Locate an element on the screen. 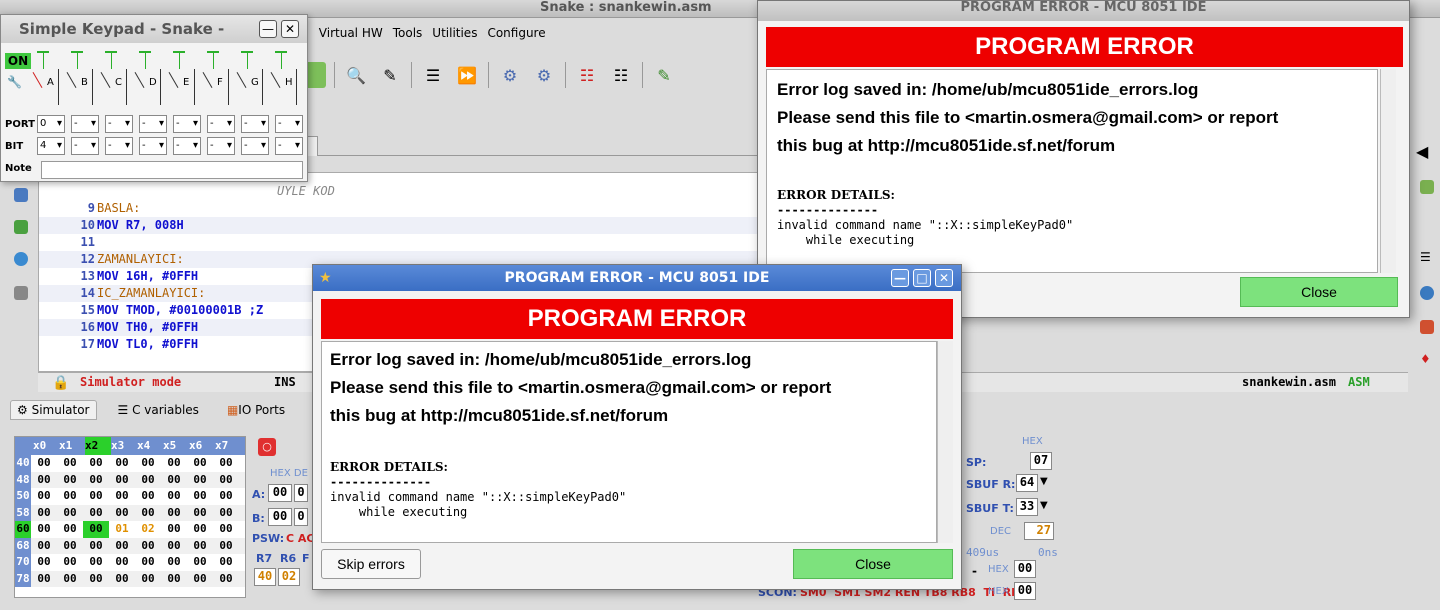 This screenshot has width=1440, height=610. file-icon is located at coordinates (21, 227).